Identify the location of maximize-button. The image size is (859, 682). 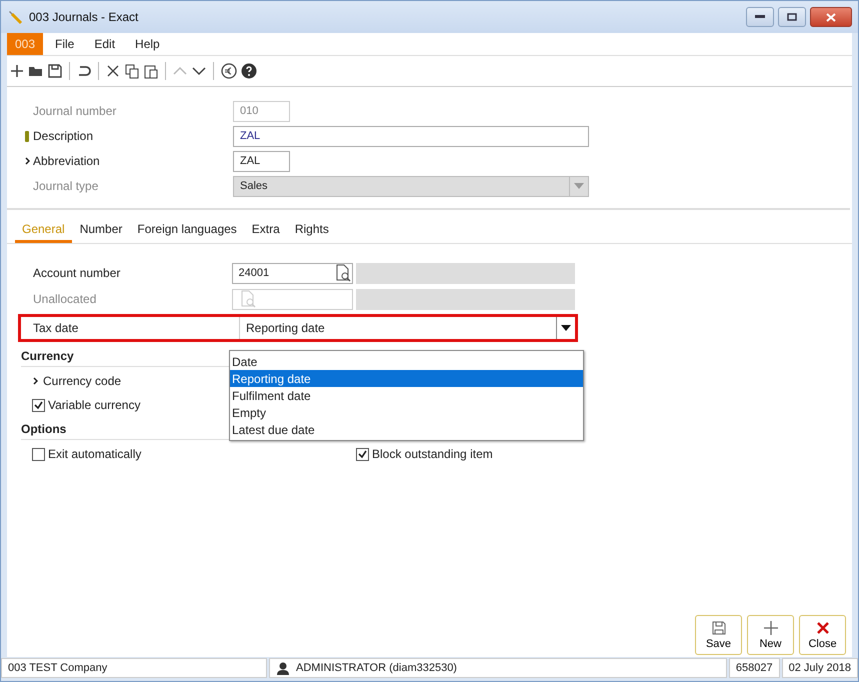
(792, 17).